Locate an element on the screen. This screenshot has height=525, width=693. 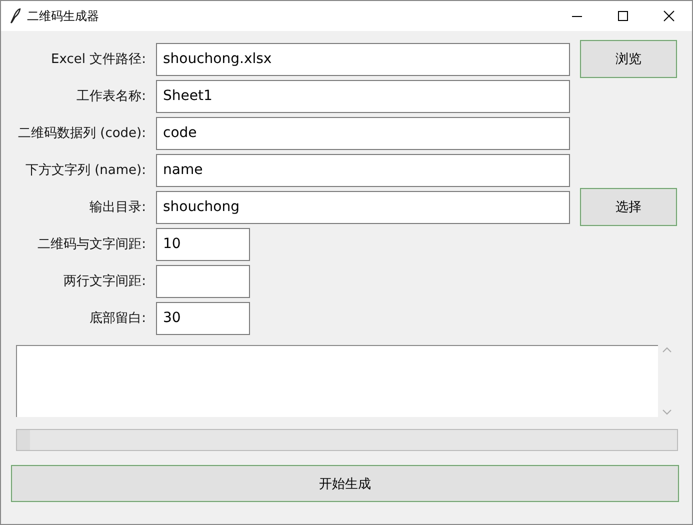
field-label: 下方文字列 (name): is located at coordinates (85, 170).